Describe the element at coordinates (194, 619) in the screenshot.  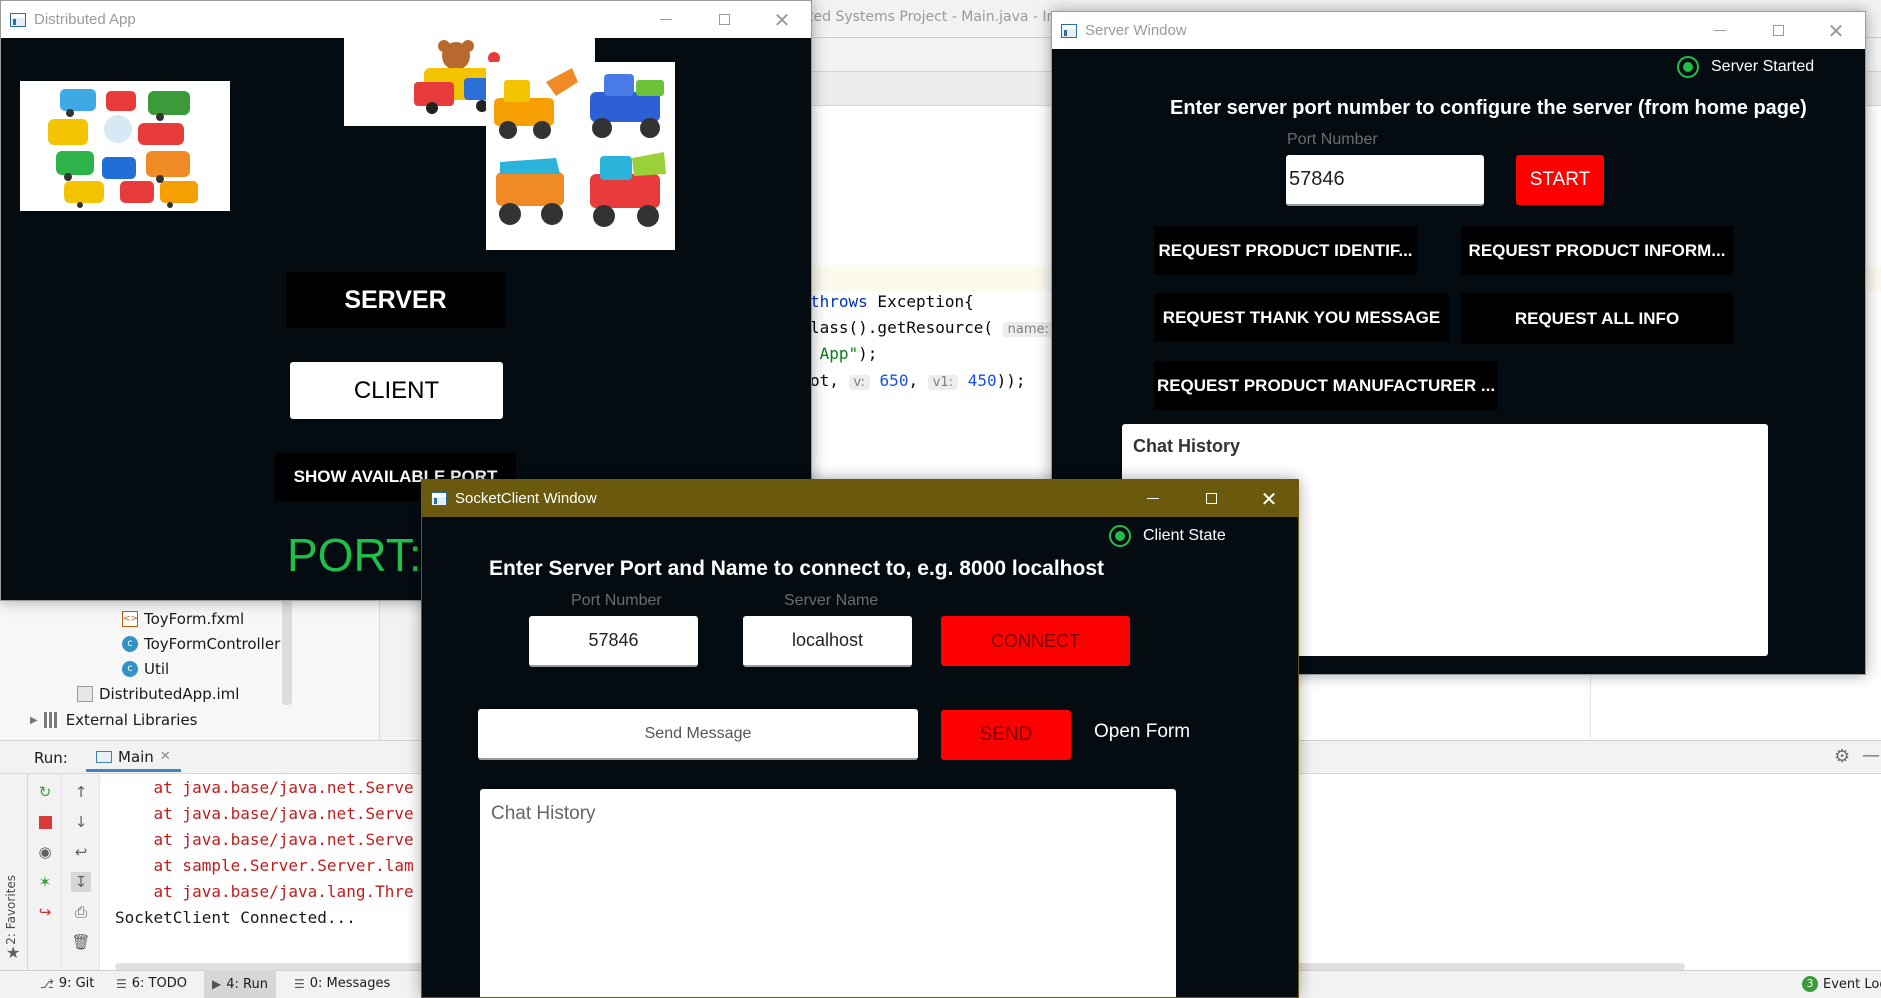
I see `tree-item-label: ToyForm.fxml` at that location.